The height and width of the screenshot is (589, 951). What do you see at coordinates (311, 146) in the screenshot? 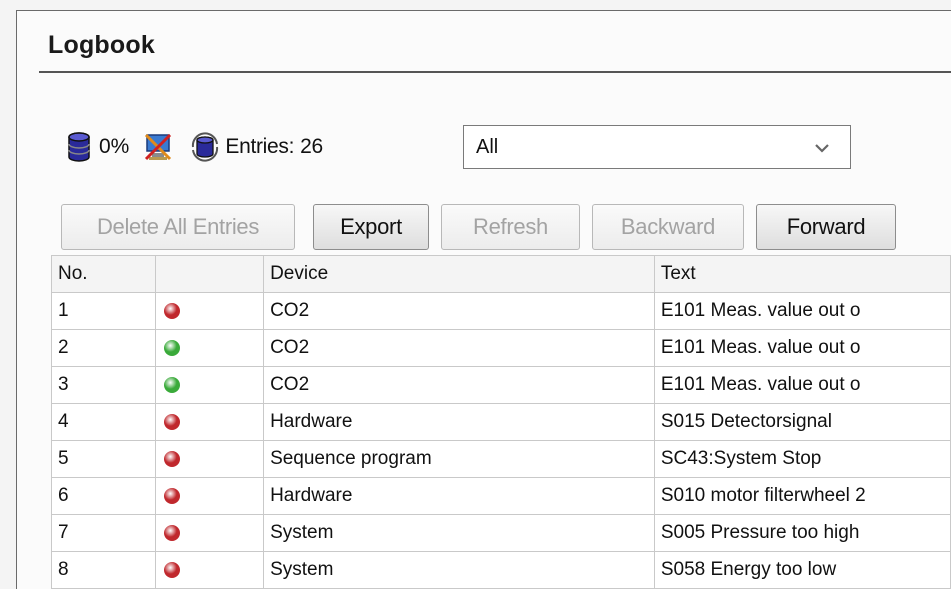
I see `entries-count: 26` at bounding box center [311, 146].